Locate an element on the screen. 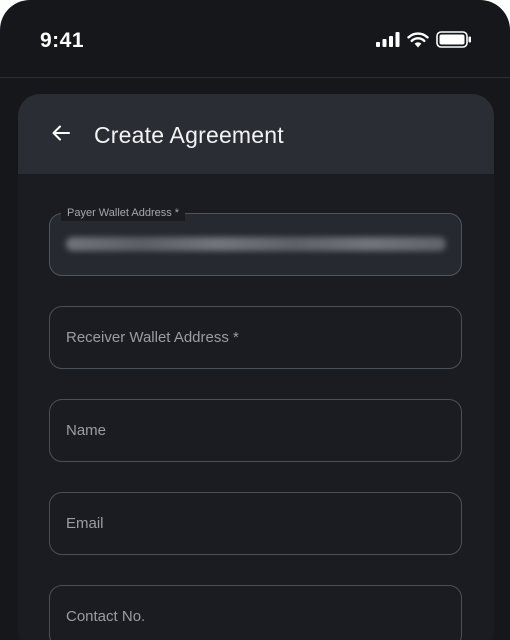  status-icons is located at coordinates (424, 42).